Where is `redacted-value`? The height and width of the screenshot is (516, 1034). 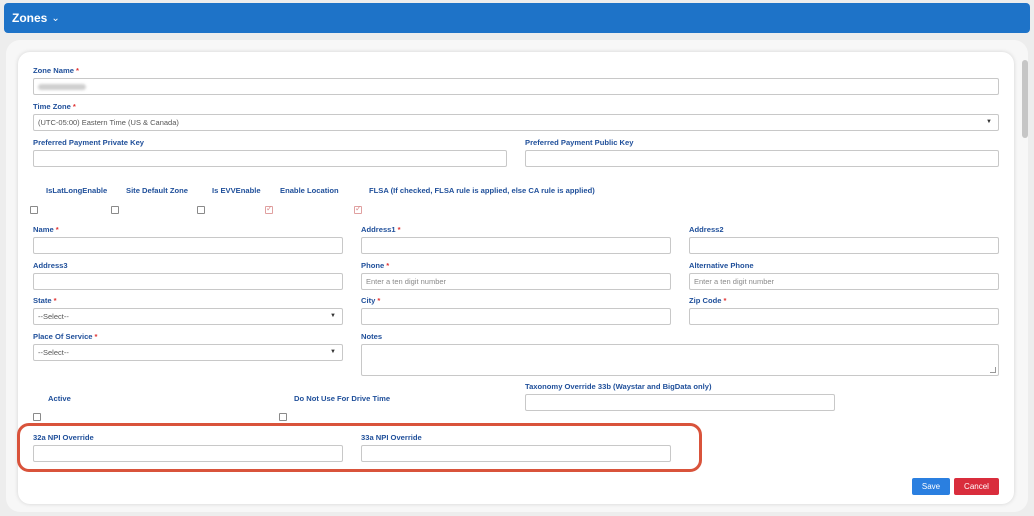
redacted-value is located at coordinates (62, 87).